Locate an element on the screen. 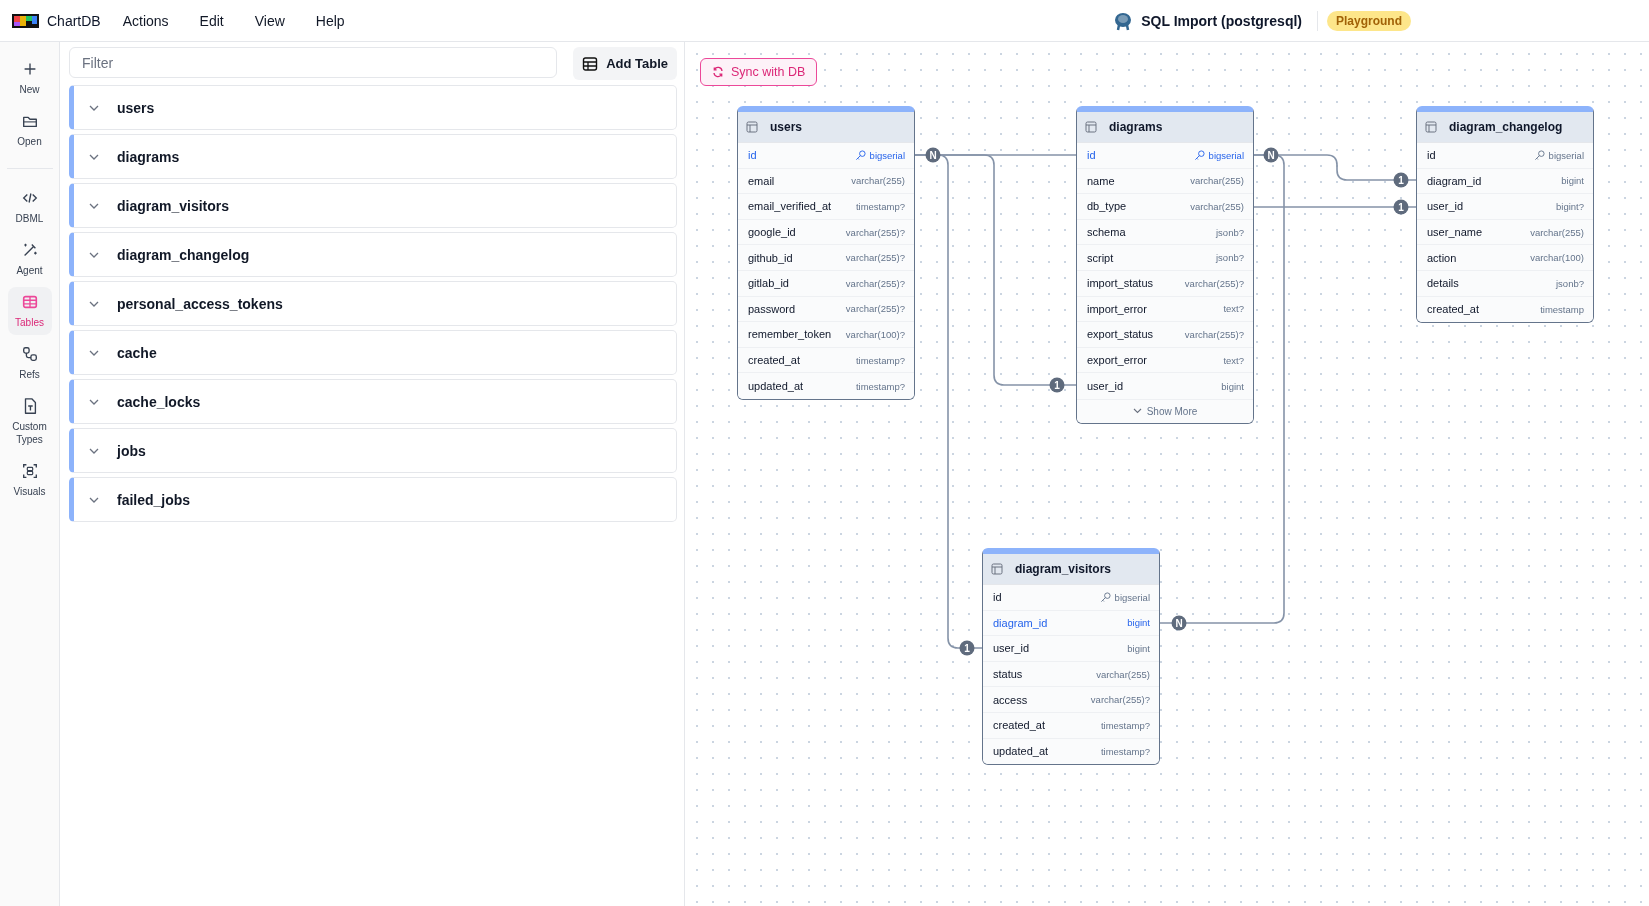 This screenshot has height=906, width=1649. table-node: diagram_visitors id bigserial diagram_id bigint user_id bigint status varchar(255) access varchar(255)? created_at timestamp? updated_at timestamp? is located at coordinates (1071, 657).